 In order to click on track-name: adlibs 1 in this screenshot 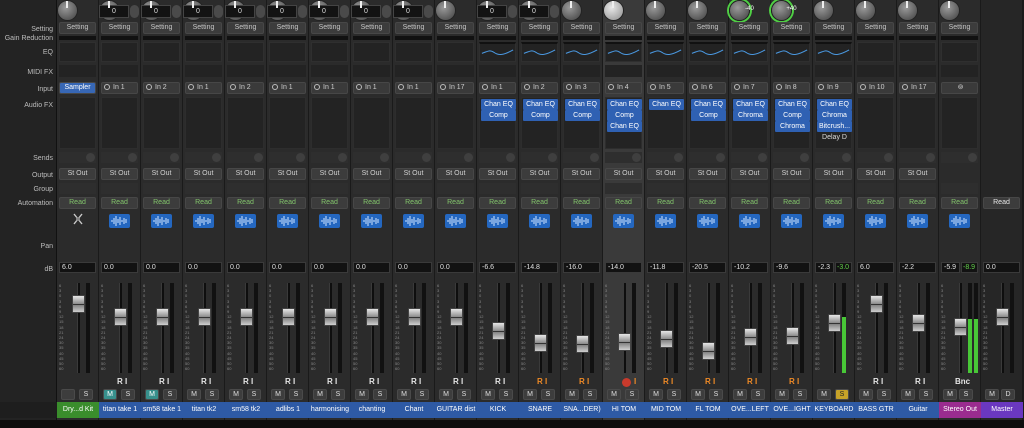, I will do `click(288, 410)`.